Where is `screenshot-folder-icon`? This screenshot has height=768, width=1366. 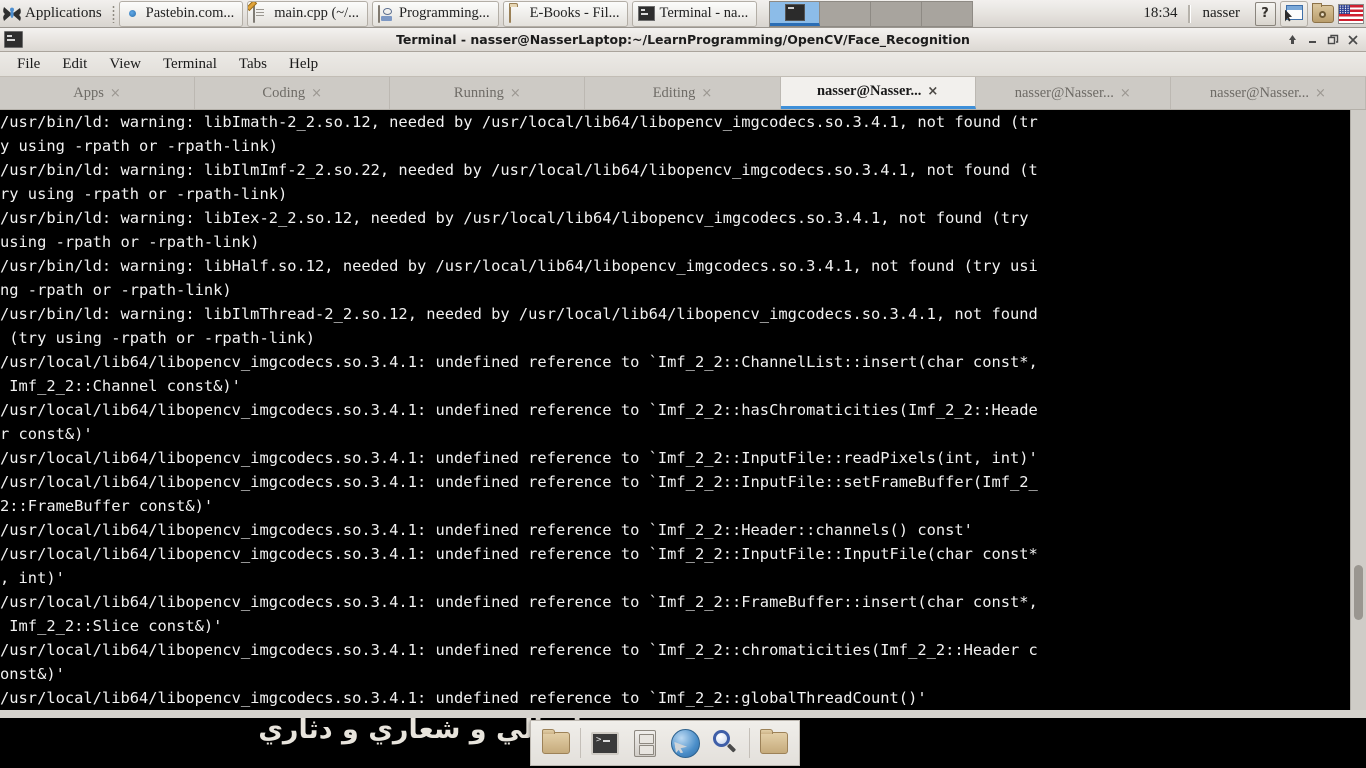
screenshot-folder-icon is located at coordinates (1323, 12).